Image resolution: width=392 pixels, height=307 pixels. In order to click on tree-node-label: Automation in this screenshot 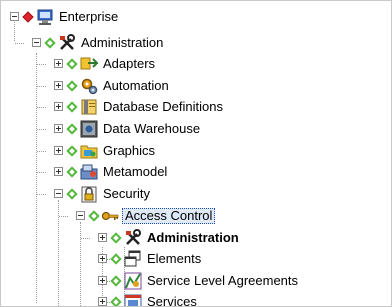, I will do `click(136, 85)`.